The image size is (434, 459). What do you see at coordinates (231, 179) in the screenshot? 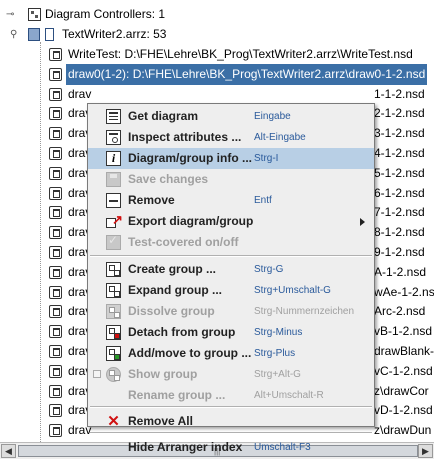
I see `menu-item-save-changes: Save changes` at bounding box center [231, 179].